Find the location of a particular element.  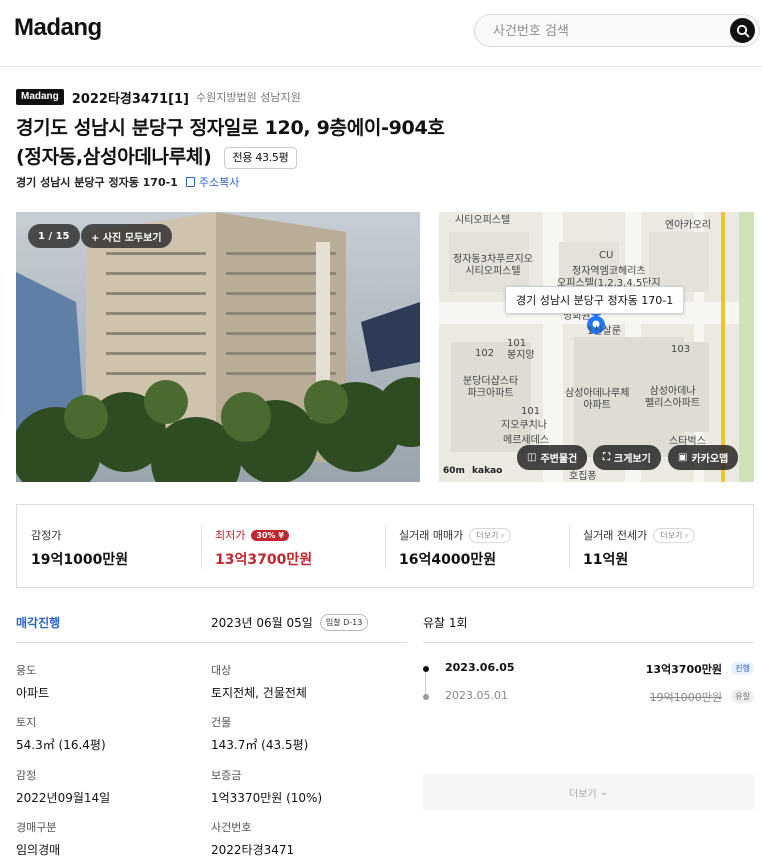

map-label: 1신살룬 is located at coordinates (604, 331).